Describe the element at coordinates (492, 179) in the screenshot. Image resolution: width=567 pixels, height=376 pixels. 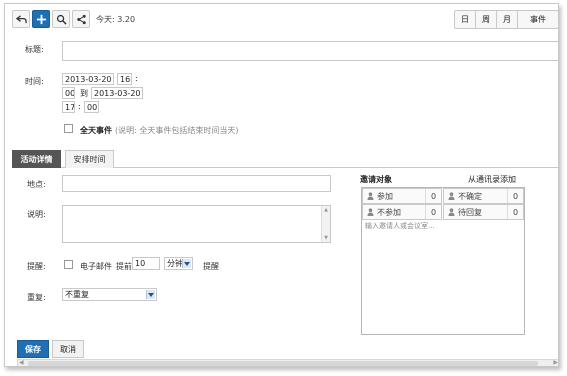
I see `add-from-contacts-link: 从通讯录添加` at that location.